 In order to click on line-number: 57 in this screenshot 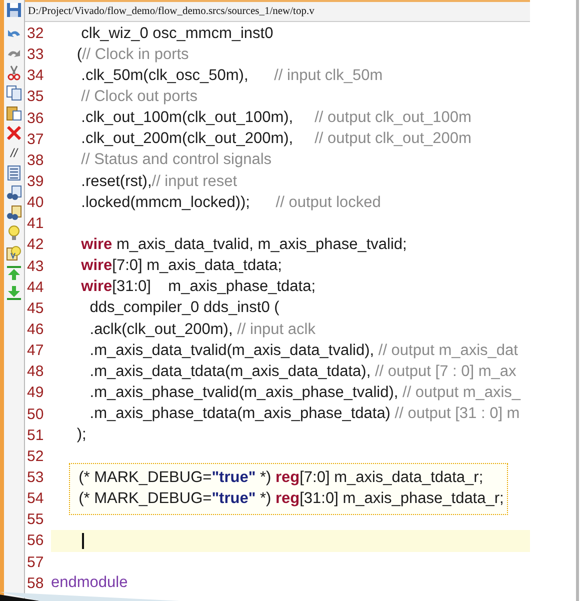, I will do `click(35, 562)`.